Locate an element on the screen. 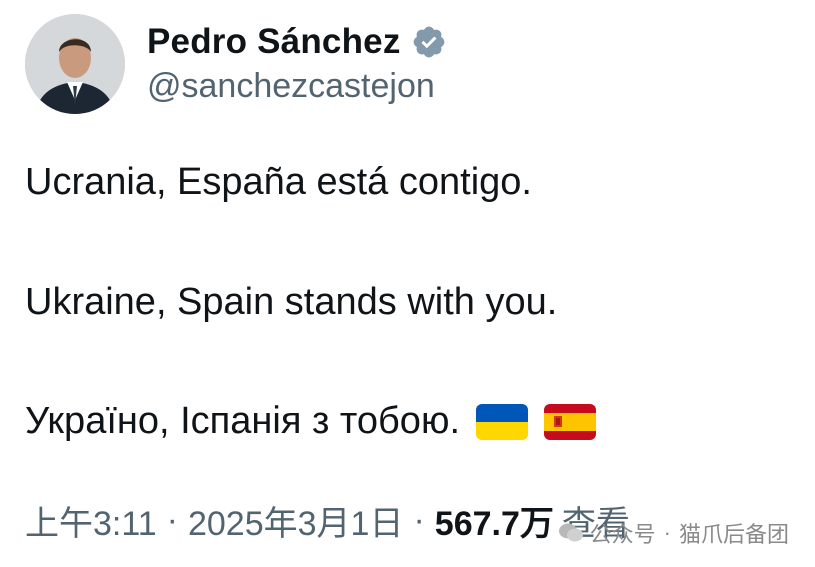  views-count: 567.7万 is located at coordinates (494, 520).